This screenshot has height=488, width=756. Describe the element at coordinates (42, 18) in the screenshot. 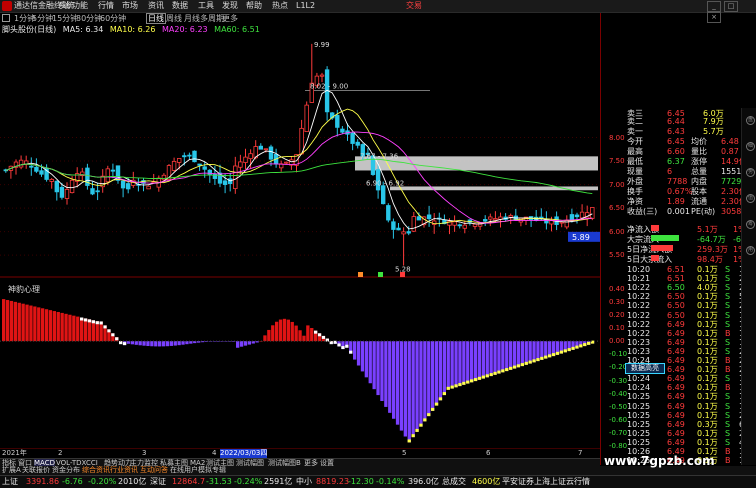

I see `period-tab-1: 5分钟` at that location.